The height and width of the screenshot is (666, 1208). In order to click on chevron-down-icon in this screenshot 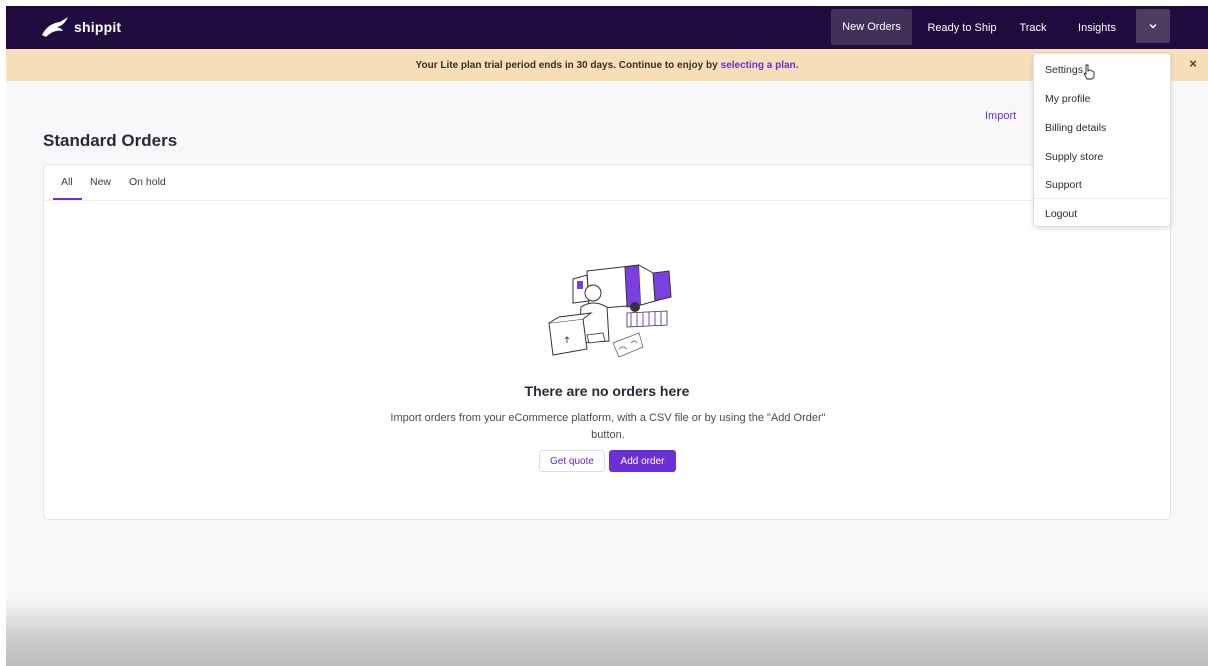, I will do `click(1153, 26)`.